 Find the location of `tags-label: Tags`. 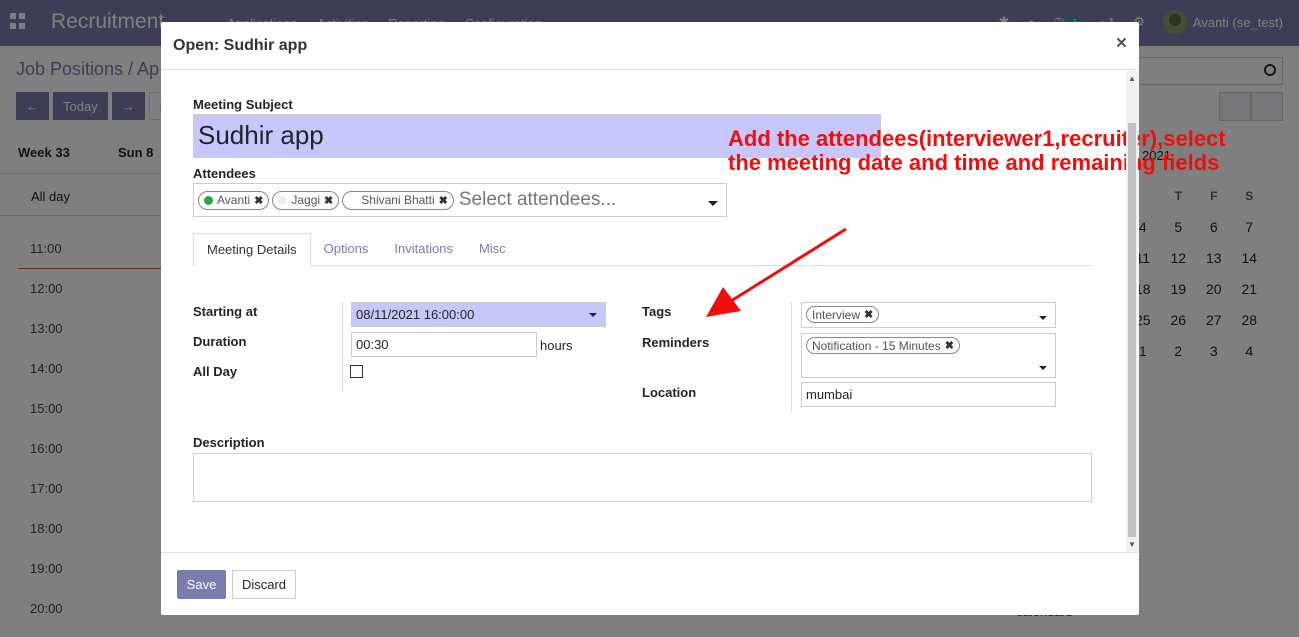

tags-label: Tags is located at coordinates (657, 311).